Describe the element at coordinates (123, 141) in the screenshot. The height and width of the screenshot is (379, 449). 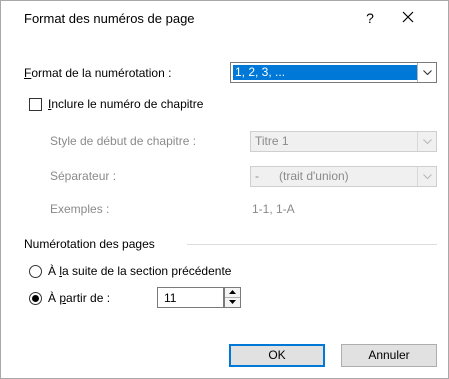
I see `chapter-style-label: Style de début de chapitre :` at that location.